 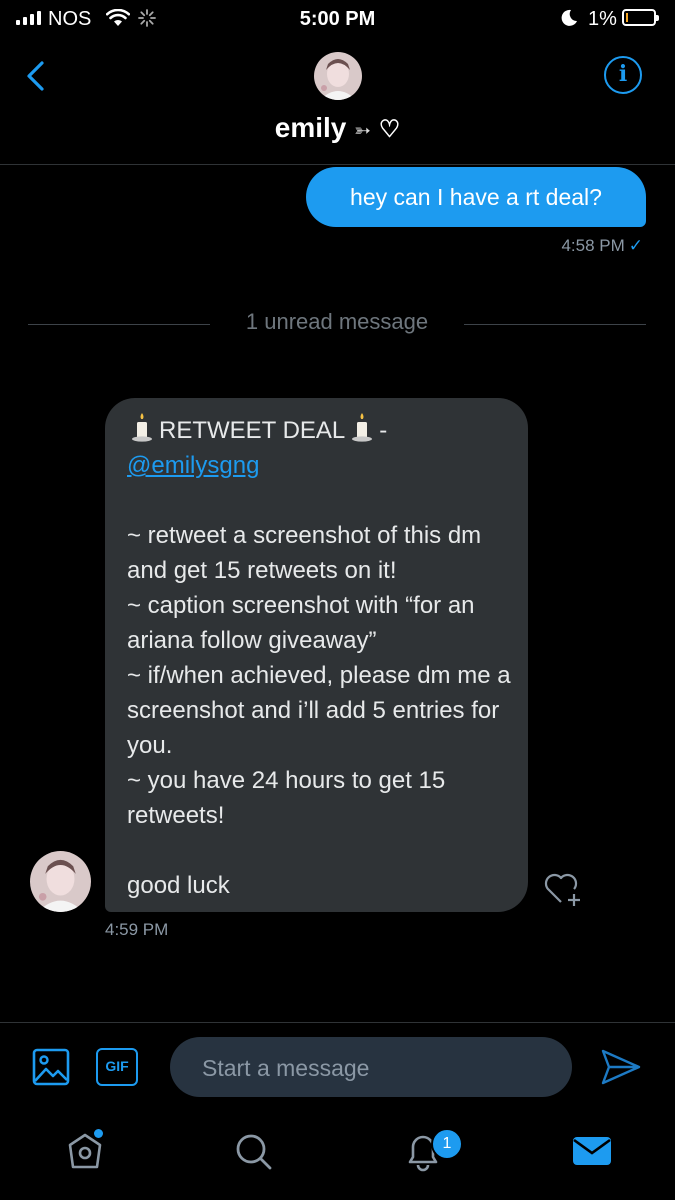 I want to click on message-signoff: good luck, so click(x=178, y=885).